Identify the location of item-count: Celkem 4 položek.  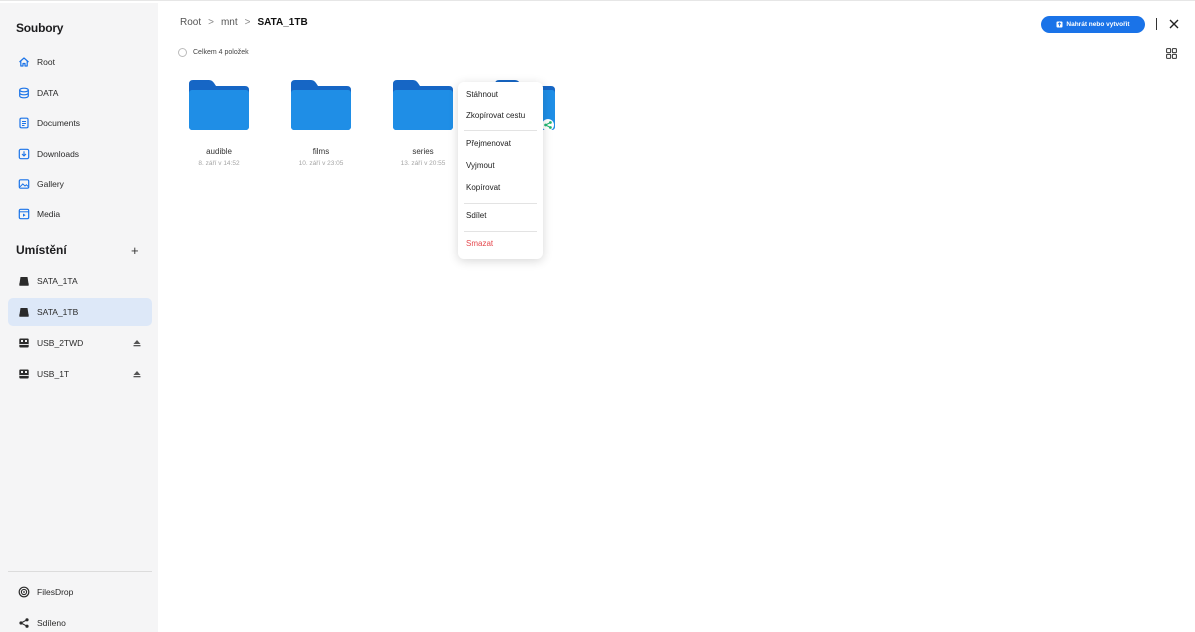
(221, 52).